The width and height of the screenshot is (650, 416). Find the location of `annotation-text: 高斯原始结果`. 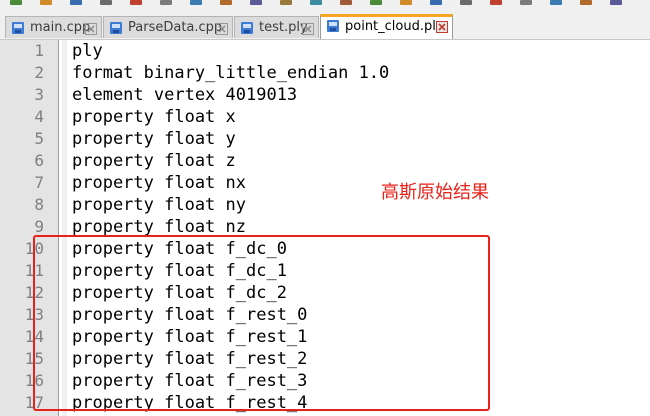

annotation-text: 高斯原始结果 is located at coordinates (435, 192).